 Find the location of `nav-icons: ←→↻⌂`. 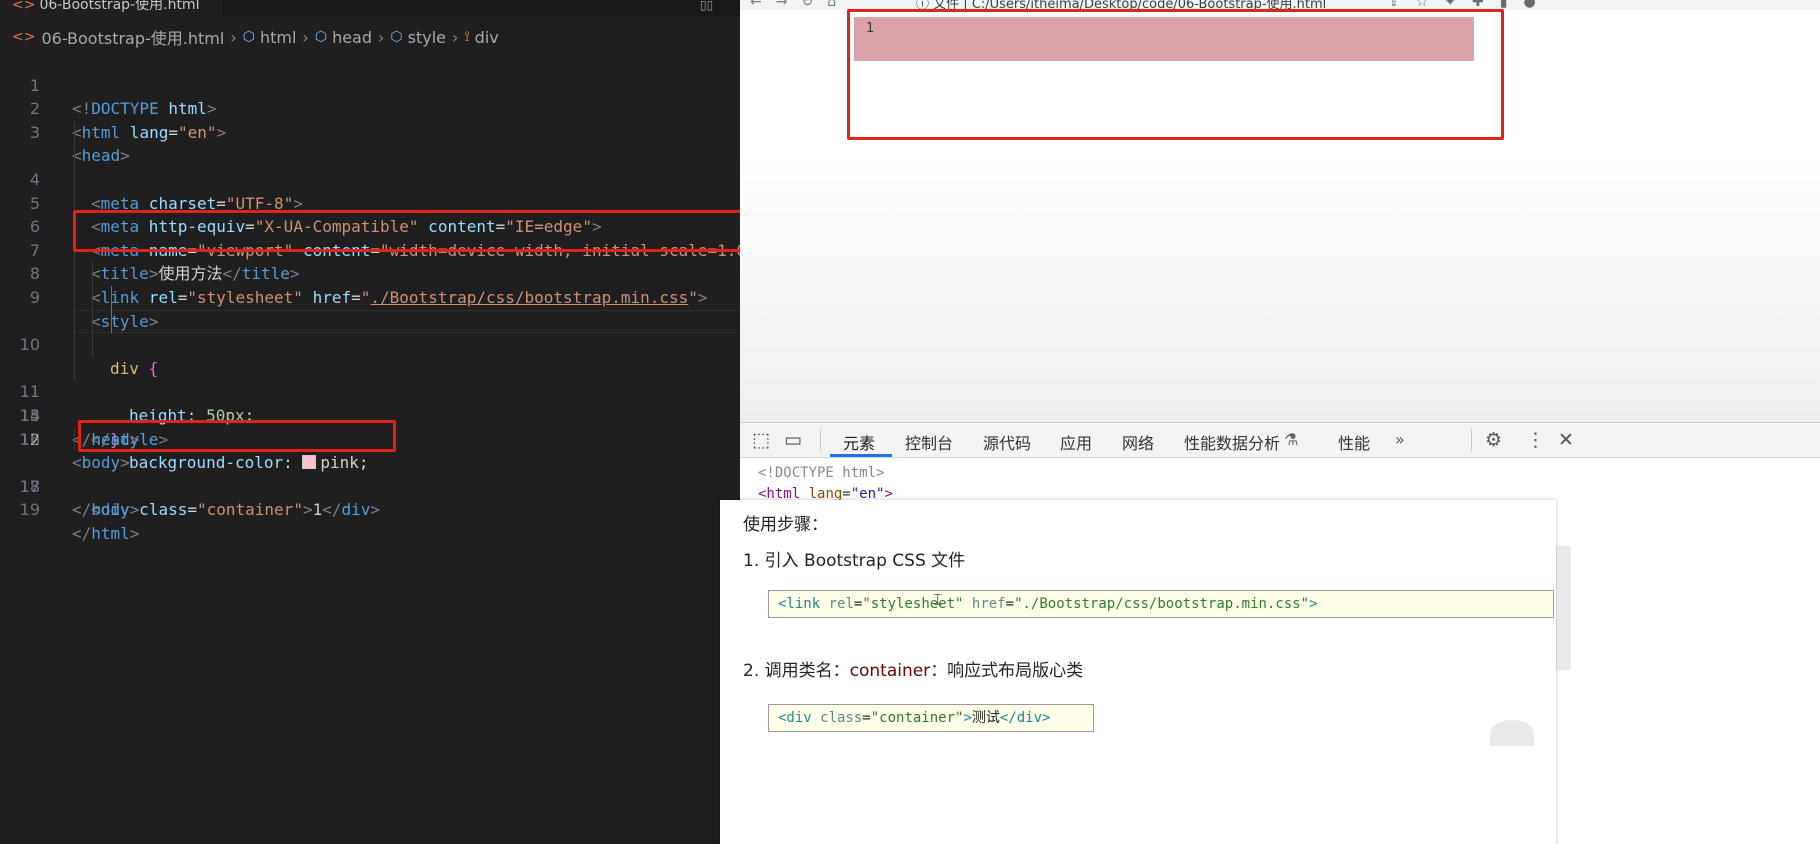

nav-icons: ←→↻⌂ is located at coordinates (800, 5).